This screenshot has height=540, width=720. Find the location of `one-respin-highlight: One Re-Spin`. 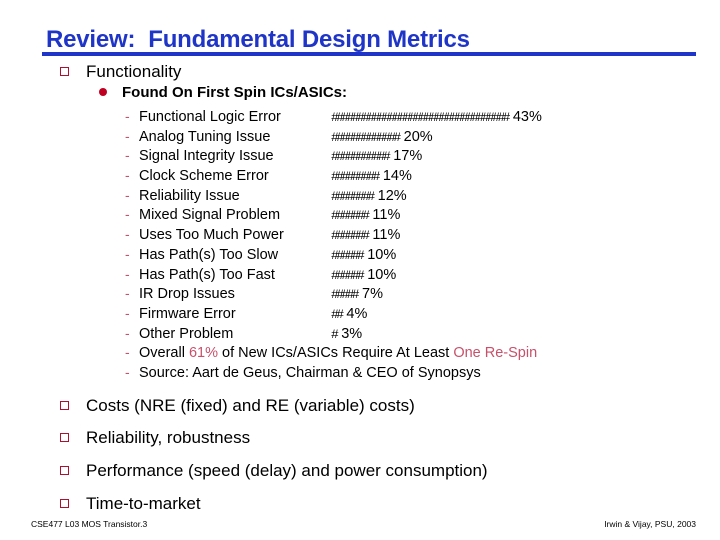

one-respin-highlight: One Re-Spin is located at coordinates (495, 353).